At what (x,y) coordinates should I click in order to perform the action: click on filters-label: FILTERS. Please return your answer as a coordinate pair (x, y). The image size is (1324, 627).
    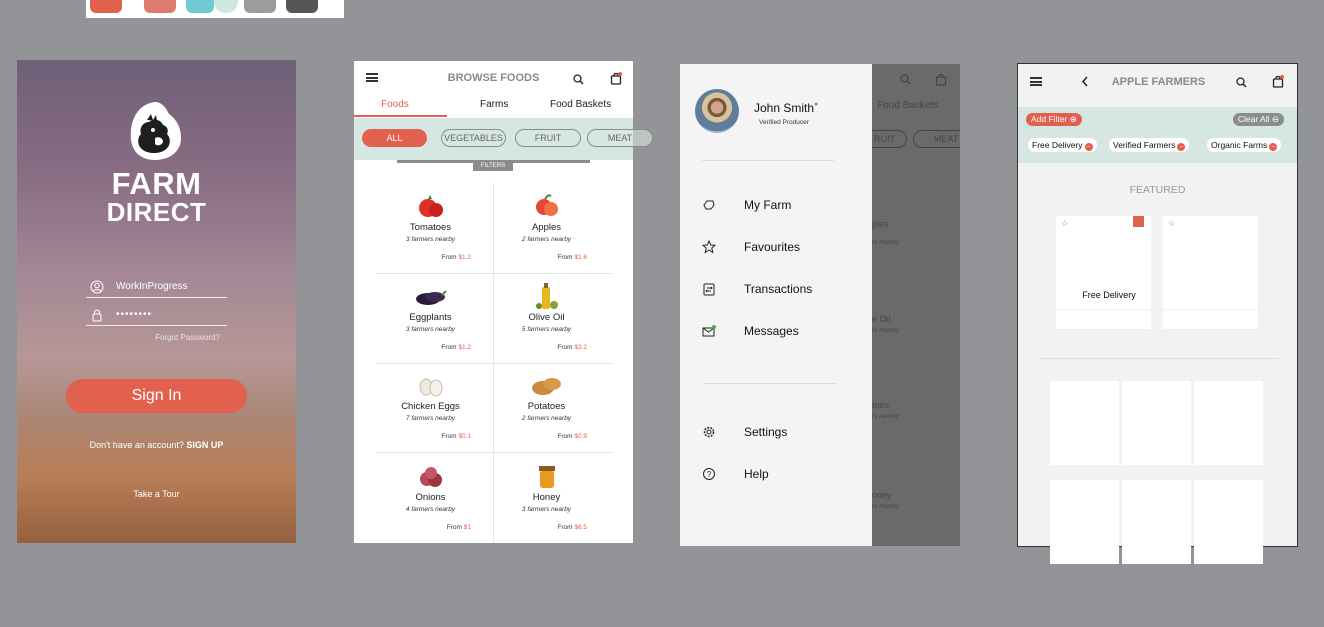
    Looking at the image, I should click on (493, 166).